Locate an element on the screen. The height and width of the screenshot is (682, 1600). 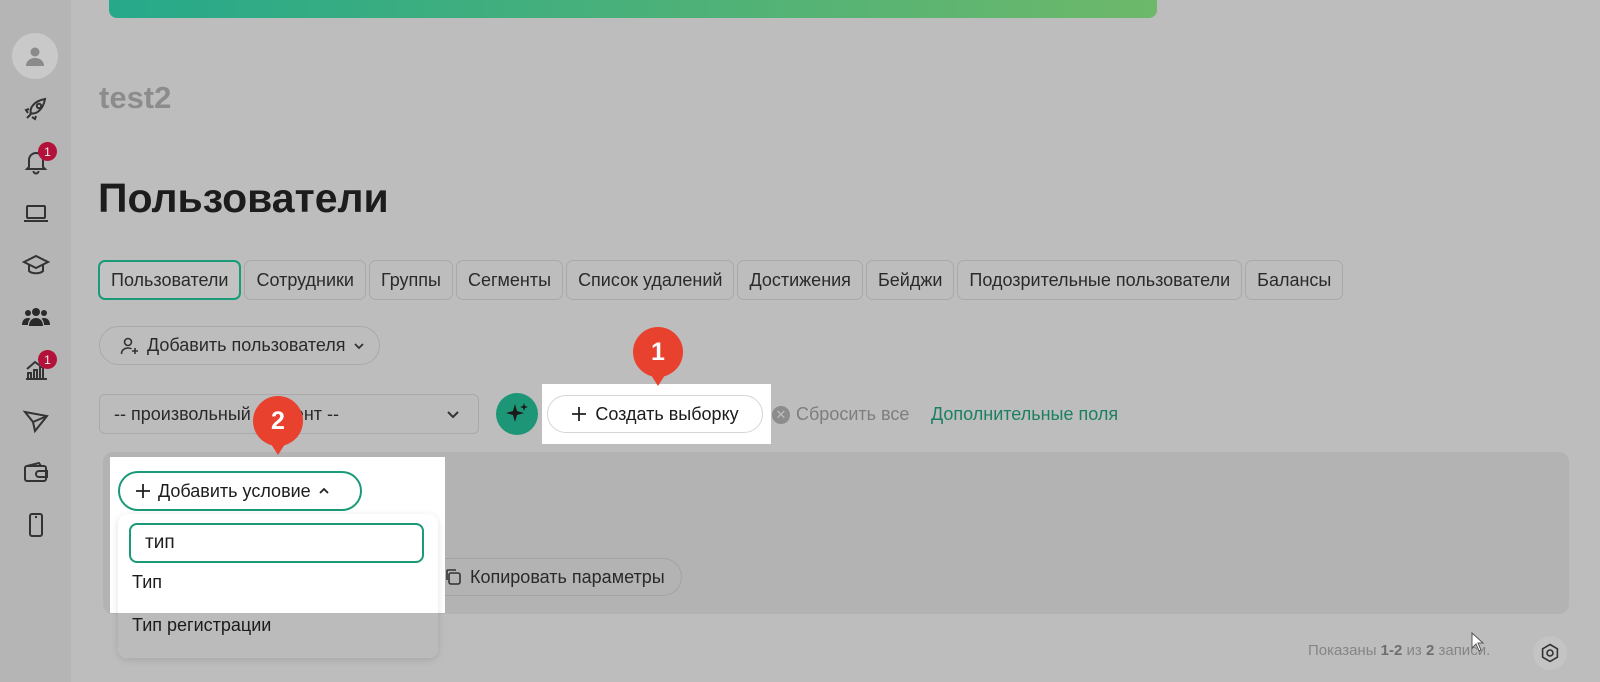
sidebar-item-wallet is located at coordinates (36, 473).